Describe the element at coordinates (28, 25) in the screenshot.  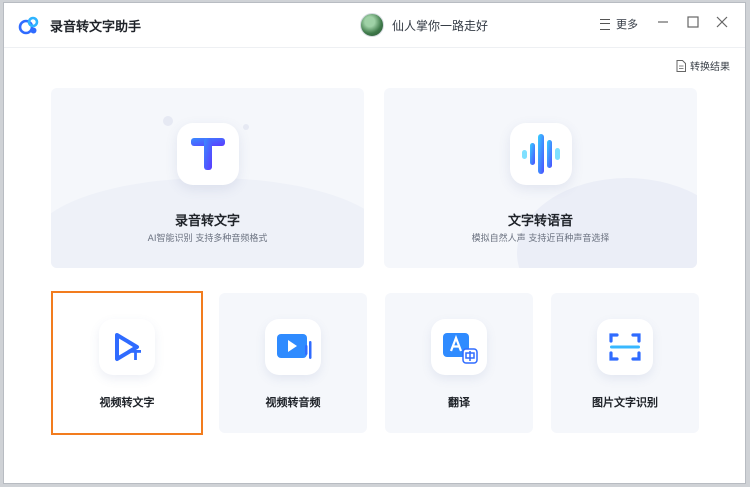
I see `app-logo-icon` at that location.